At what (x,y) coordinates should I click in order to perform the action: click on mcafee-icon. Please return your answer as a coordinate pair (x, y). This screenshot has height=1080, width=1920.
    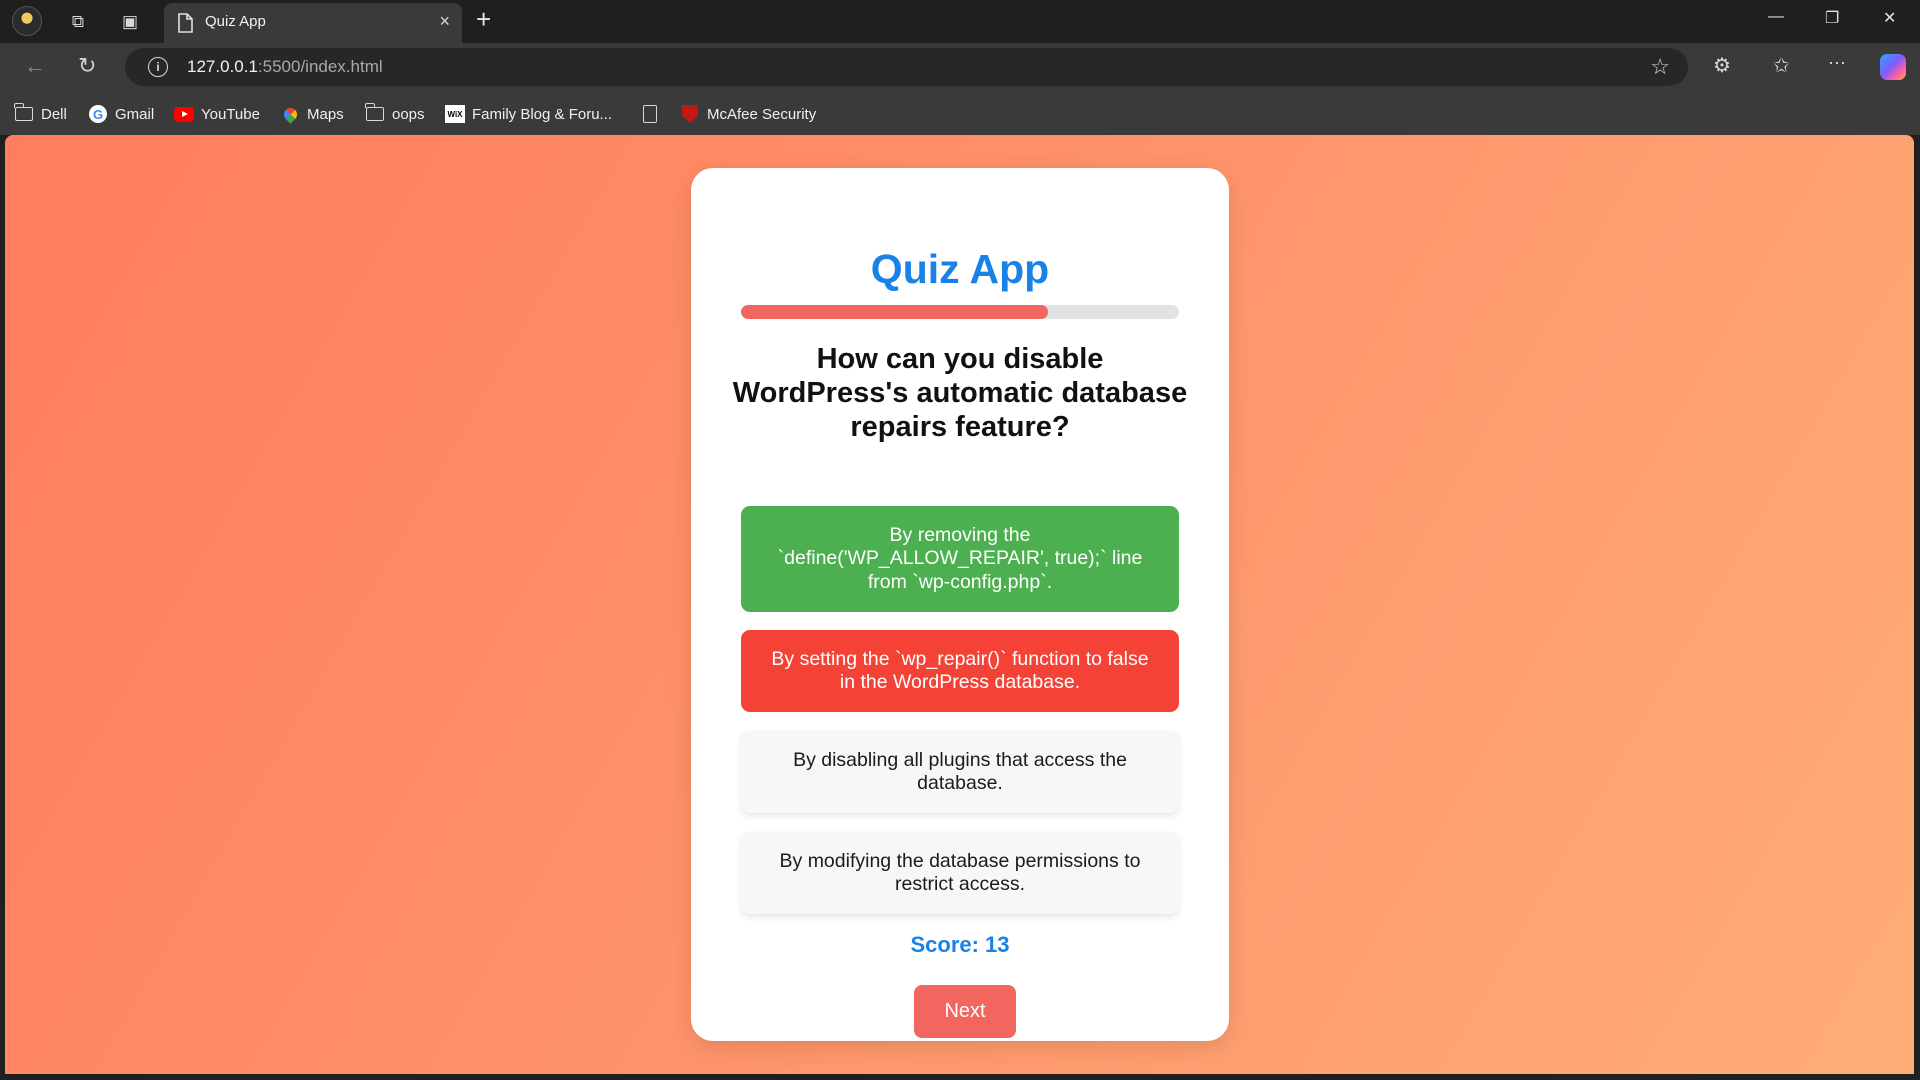
    Looking at the image, I should click on (690, 114).